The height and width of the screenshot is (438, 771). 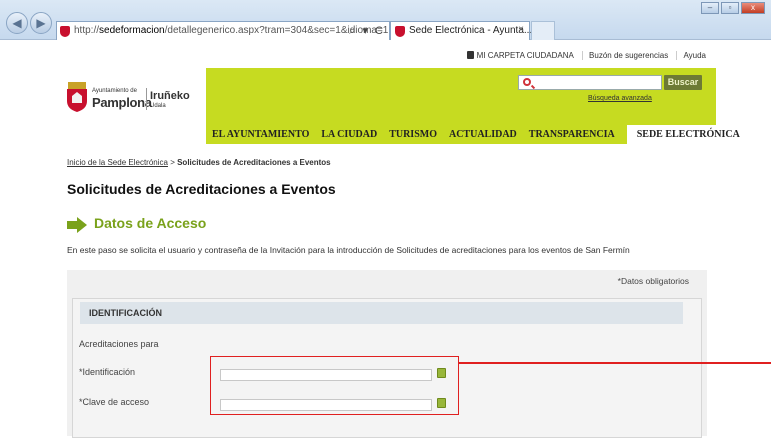 I want to click on identificacion-label: *Identificación, so click(x=107, y=372).